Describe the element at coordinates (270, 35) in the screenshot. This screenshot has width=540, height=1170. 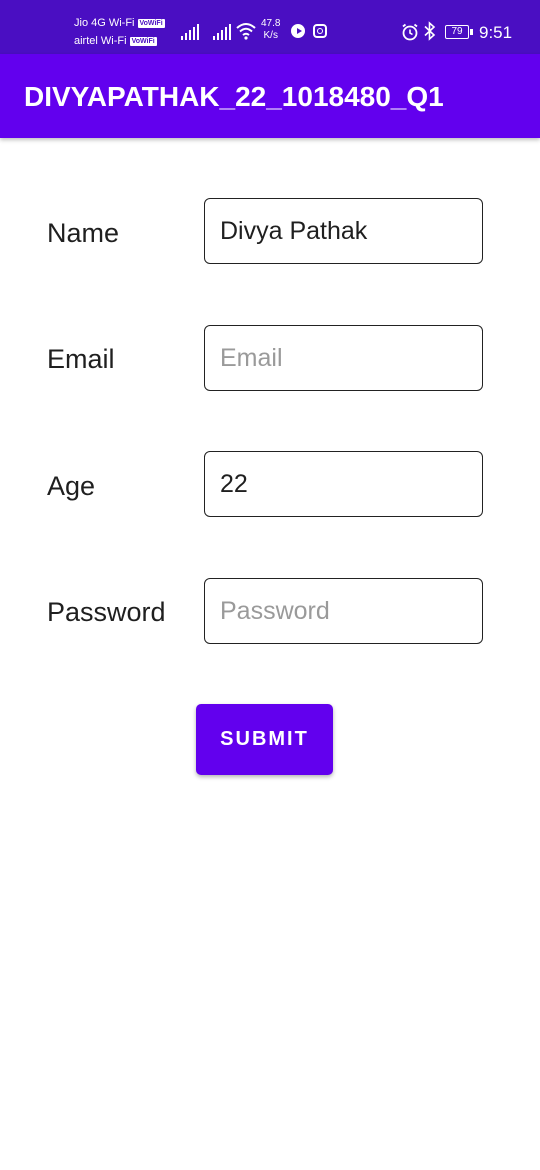
I see `speed-unit: K/s` at that location.